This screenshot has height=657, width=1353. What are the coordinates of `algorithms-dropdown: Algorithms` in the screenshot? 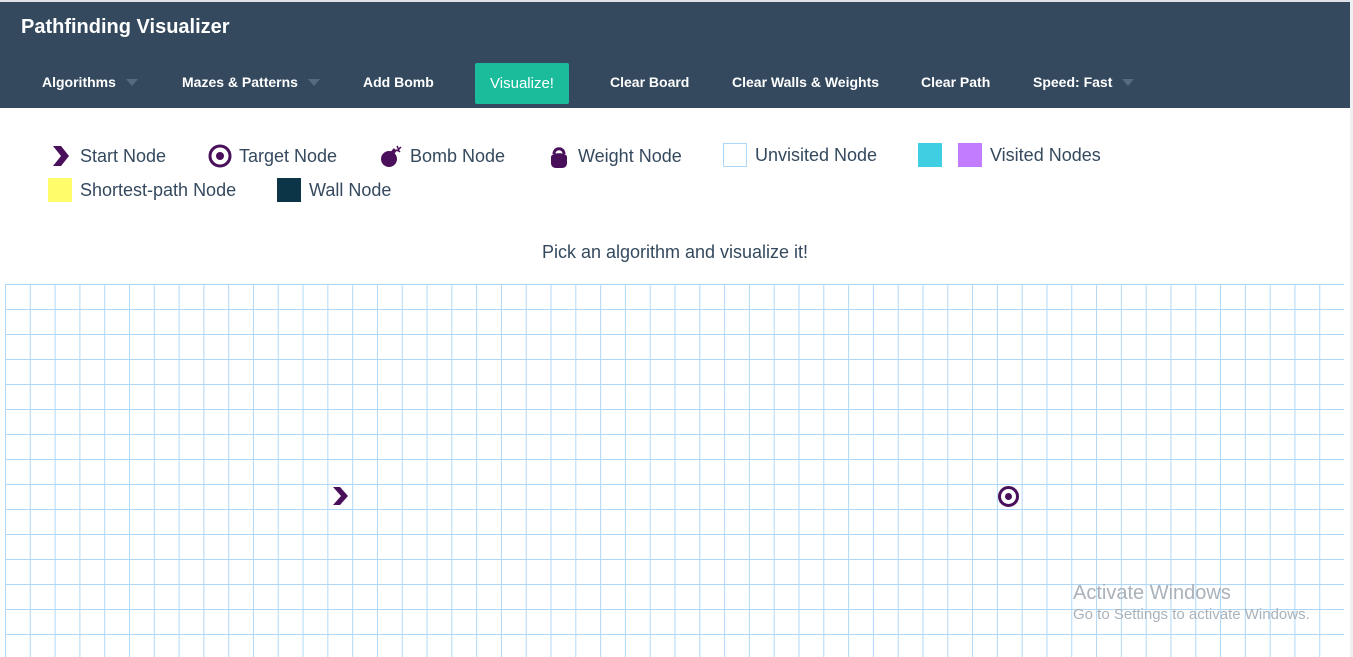 It's located at (90, 82).